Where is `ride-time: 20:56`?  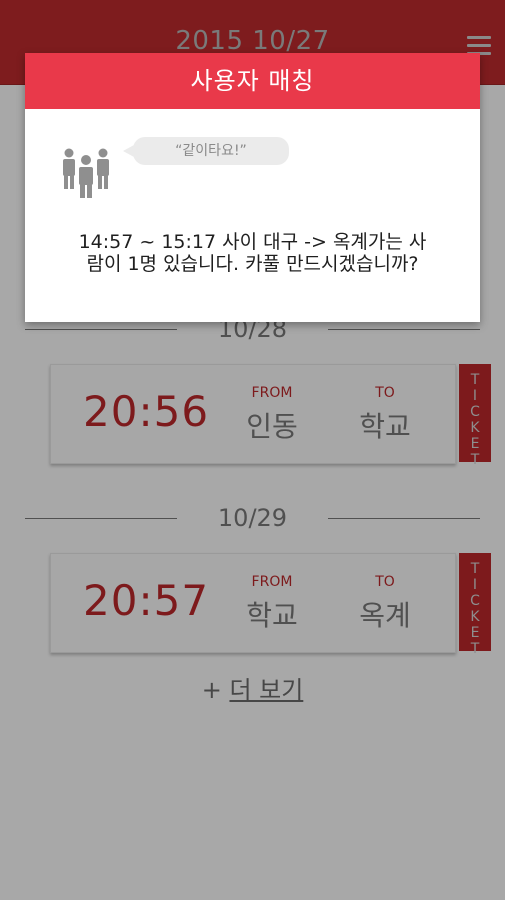
ride-time: 20:56 is located at coordinates (146, 411).